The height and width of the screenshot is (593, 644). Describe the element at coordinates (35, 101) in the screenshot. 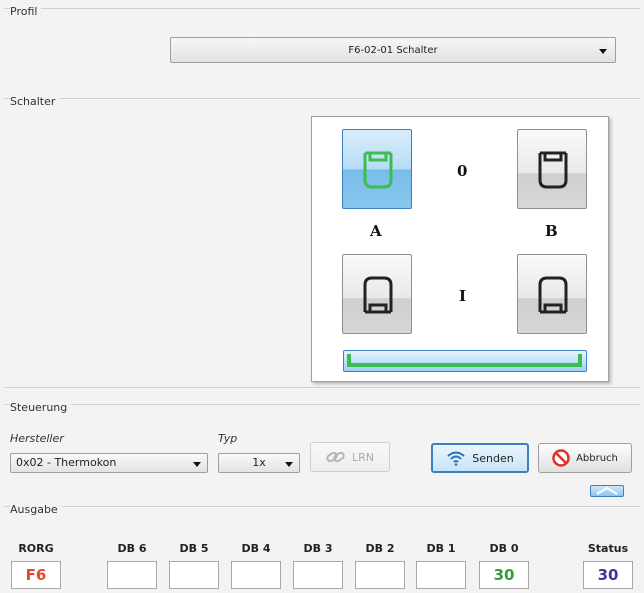

I see `schalter-label: Schalter` at that location.